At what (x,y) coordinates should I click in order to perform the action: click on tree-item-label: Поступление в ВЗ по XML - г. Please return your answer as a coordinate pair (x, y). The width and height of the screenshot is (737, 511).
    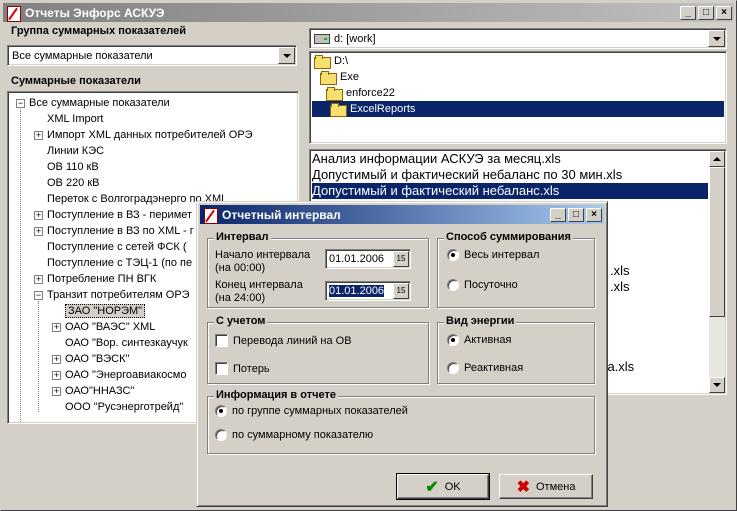
    Looking at the image, I should click on (120, 231).